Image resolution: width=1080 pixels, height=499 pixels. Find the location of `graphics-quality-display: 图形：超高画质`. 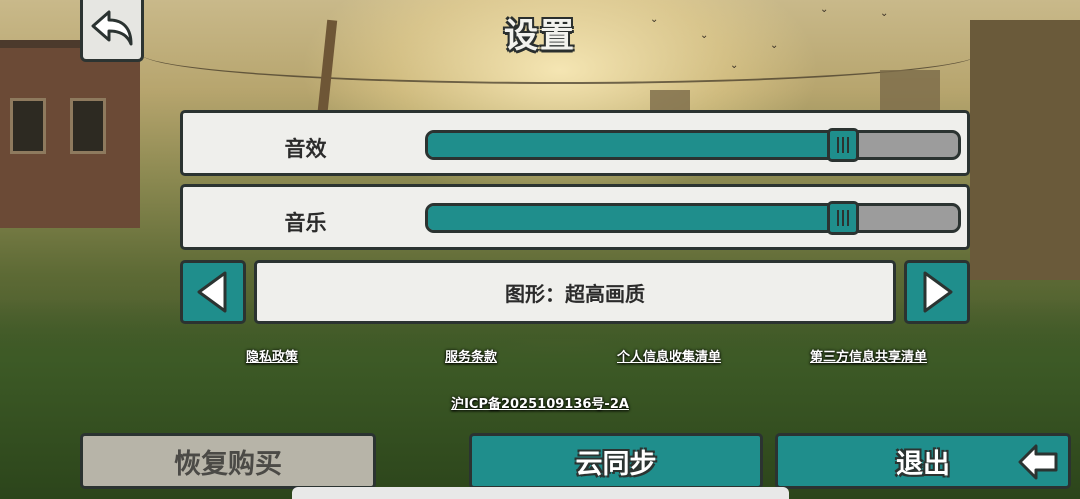

graphics-quality-display: 图形：超高画质 is located at coordinates (575, 292).